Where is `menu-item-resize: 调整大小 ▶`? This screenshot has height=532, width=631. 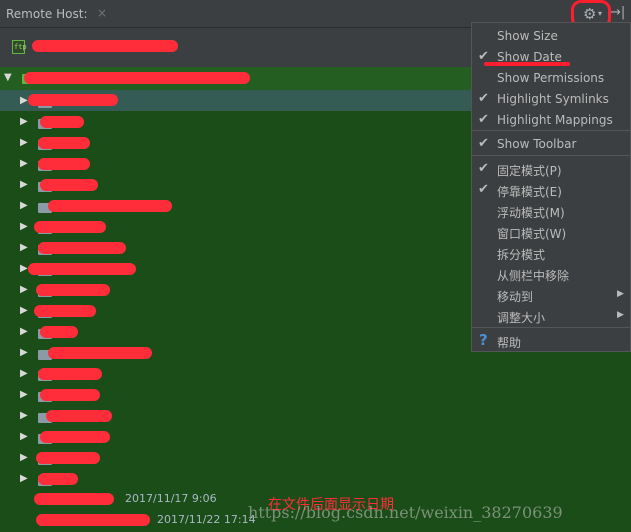
menu-item-resize: 调整大小 ▶ is located at coordinates (551, 315).